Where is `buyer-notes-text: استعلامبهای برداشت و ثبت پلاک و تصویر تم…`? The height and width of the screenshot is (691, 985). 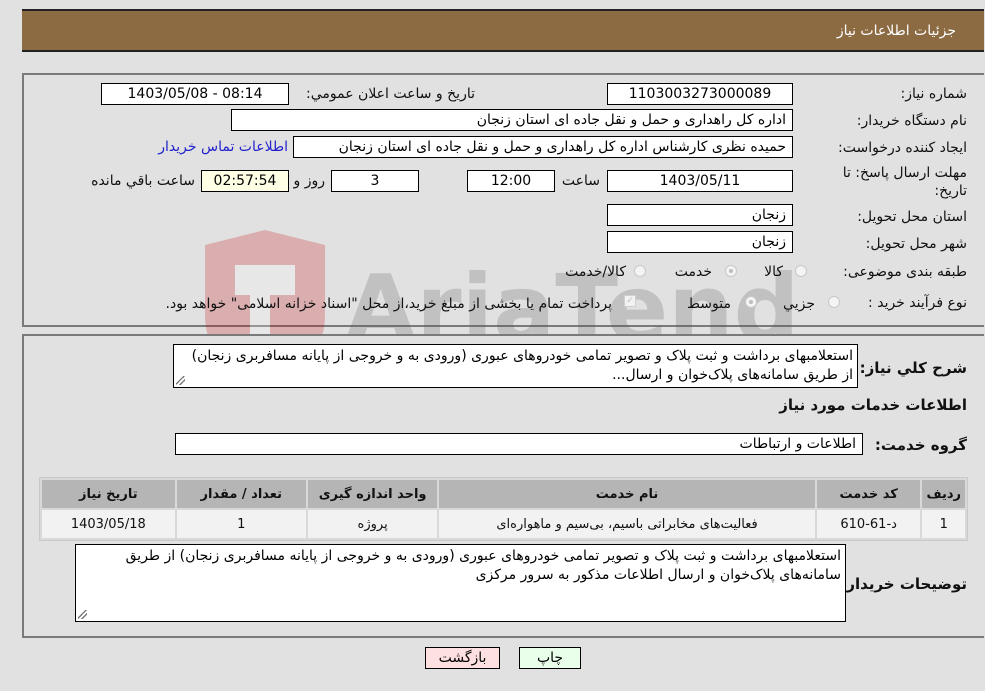
buyer-notes-text: استعلامبهای برداشت و ثبت پلاک و تصویر تم… is located at coordinates (483, 565).